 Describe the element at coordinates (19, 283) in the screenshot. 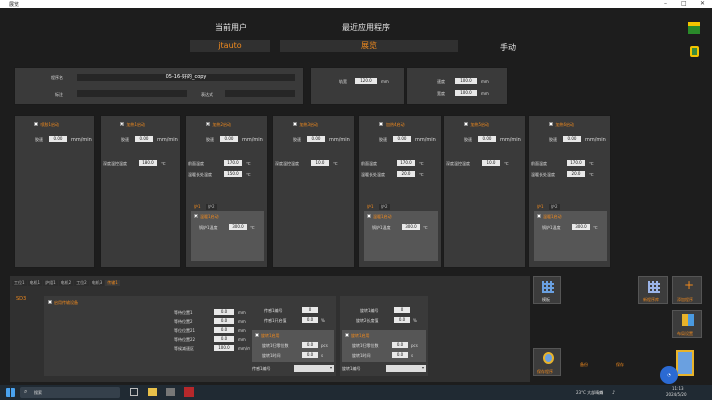

I see `bottom-tab: 工位1` at that location.